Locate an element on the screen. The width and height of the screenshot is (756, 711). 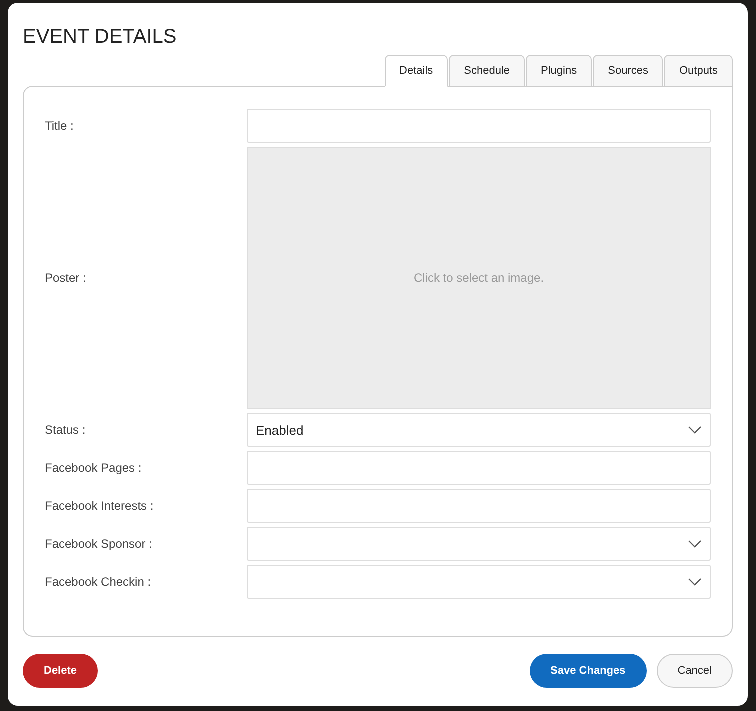
image-prompt: Click to select an image. is located at coordinates (479, 278).